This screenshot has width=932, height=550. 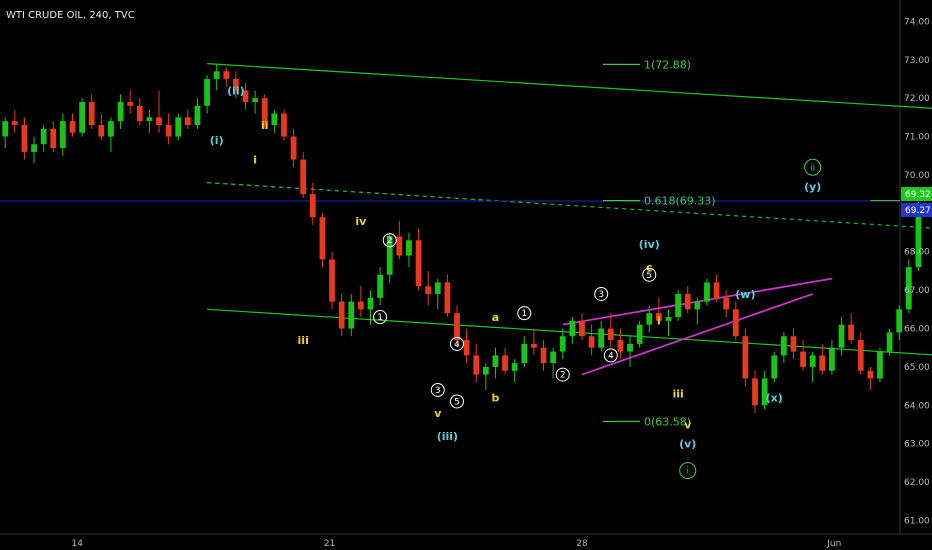 I want to click on wave-label: iv, so click(x=361, y=221).